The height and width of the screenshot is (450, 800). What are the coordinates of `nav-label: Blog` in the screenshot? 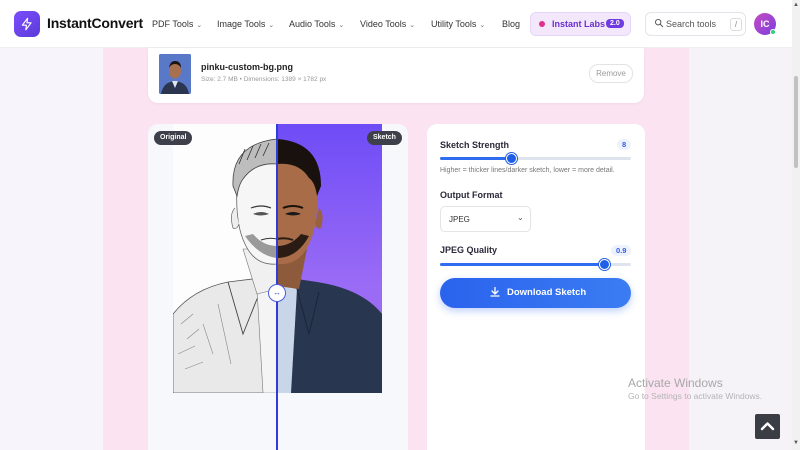 It's located at (511, 24).